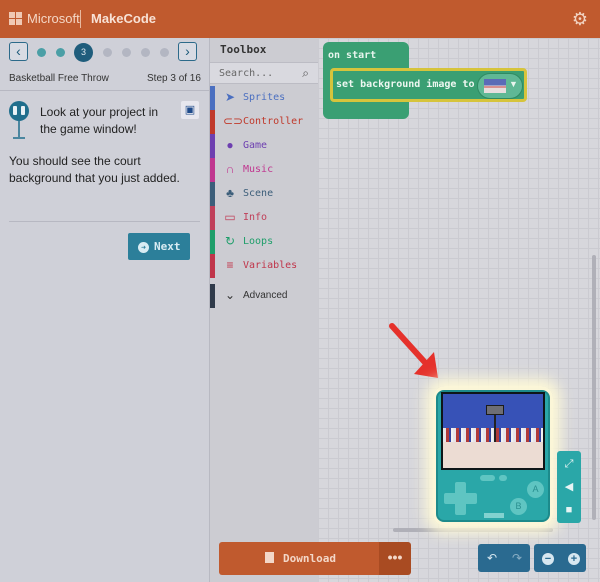 The height and width of the screenshot is (582, 600). I want to click on minus-icon: −, so click(548, 559).